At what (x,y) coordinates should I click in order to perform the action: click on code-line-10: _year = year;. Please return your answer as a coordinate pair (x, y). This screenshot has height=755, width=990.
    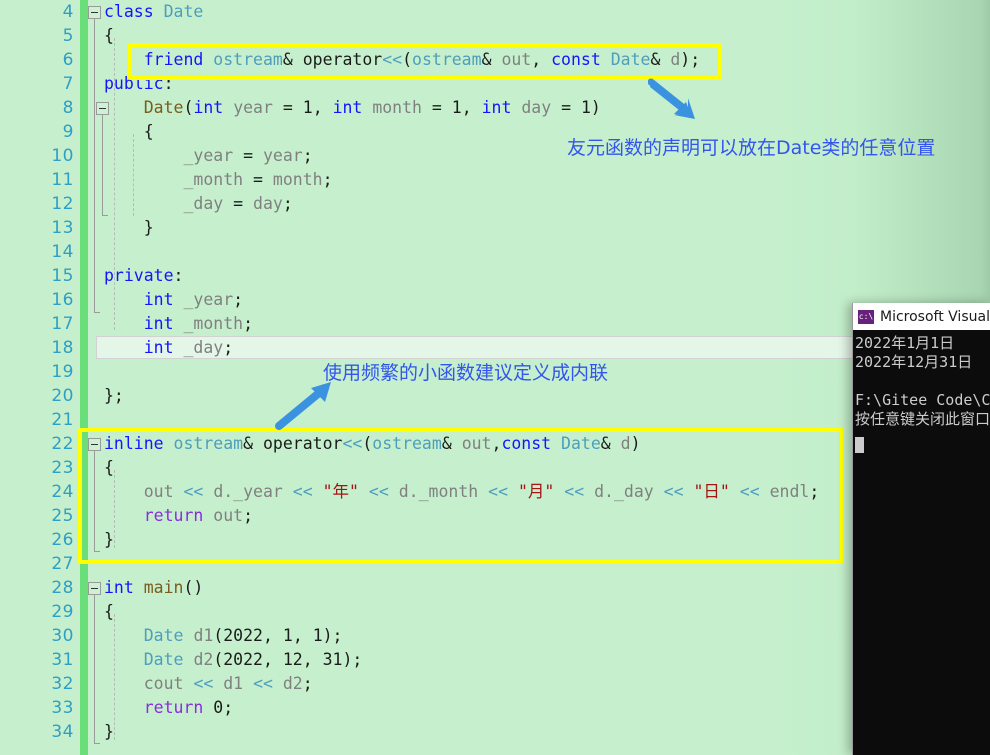
    Looking at the image, I should click on (248, 155).